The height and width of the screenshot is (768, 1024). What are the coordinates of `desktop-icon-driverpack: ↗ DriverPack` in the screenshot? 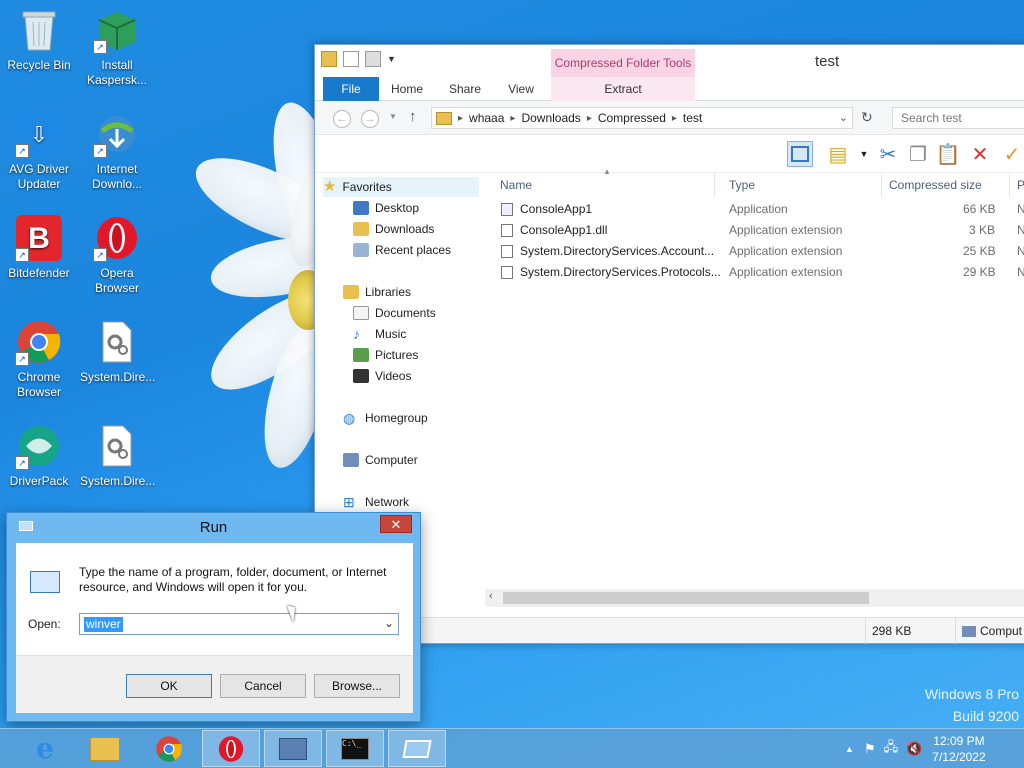 It's located at (39, 455).